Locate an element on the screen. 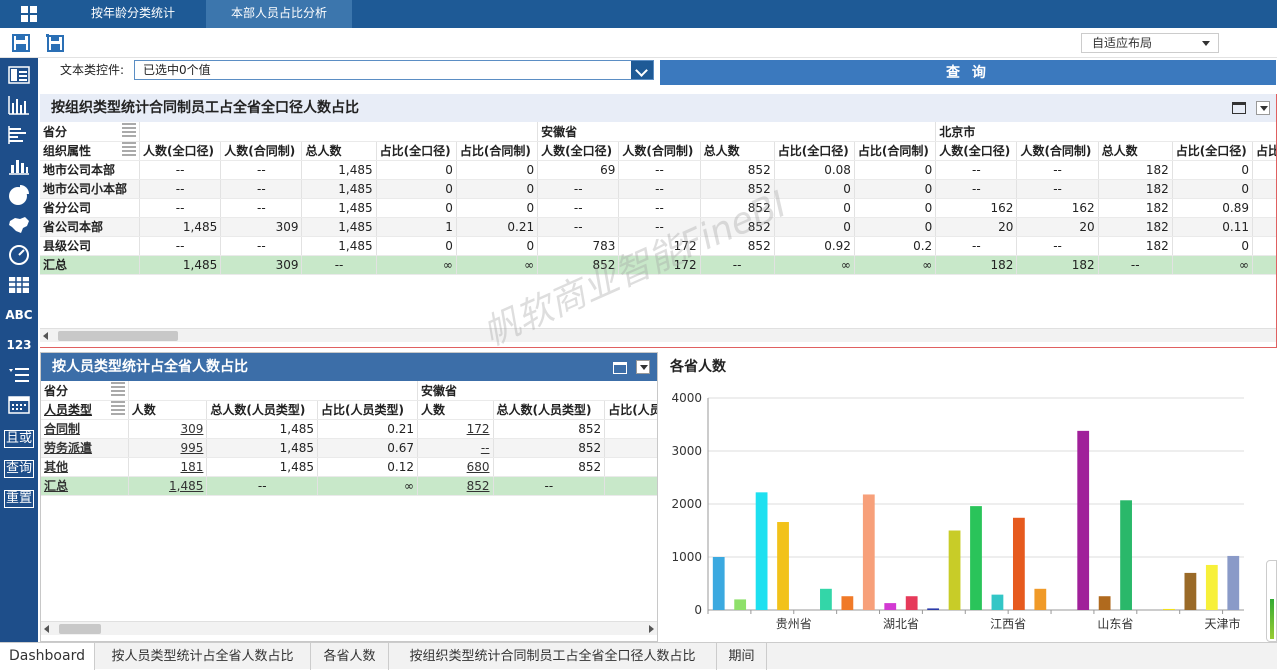 This screenshot has width=1277, height=670. table-cell: -- is located at coordinates (455, 448).